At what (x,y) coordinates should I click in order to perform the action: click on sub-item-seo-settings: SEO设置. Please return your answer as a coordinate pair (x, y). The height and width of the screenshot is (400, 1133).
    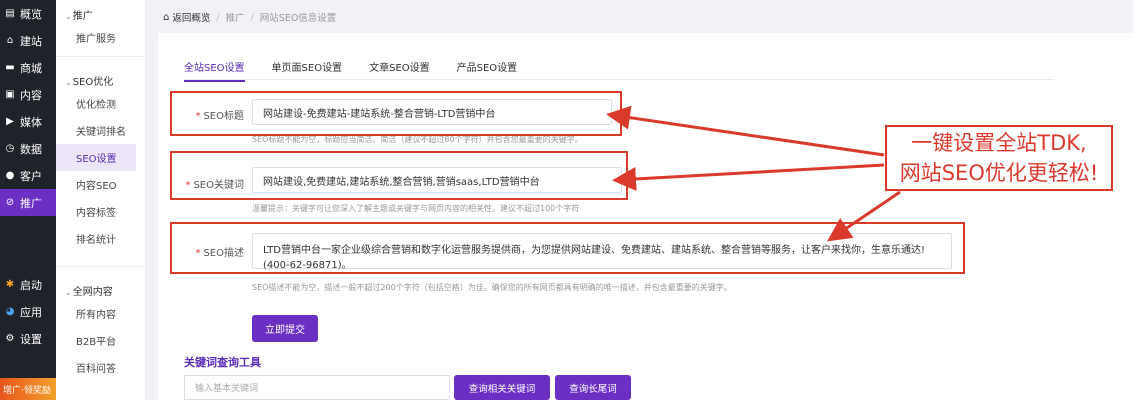
    Looking at the image, I should click on (96, 157).